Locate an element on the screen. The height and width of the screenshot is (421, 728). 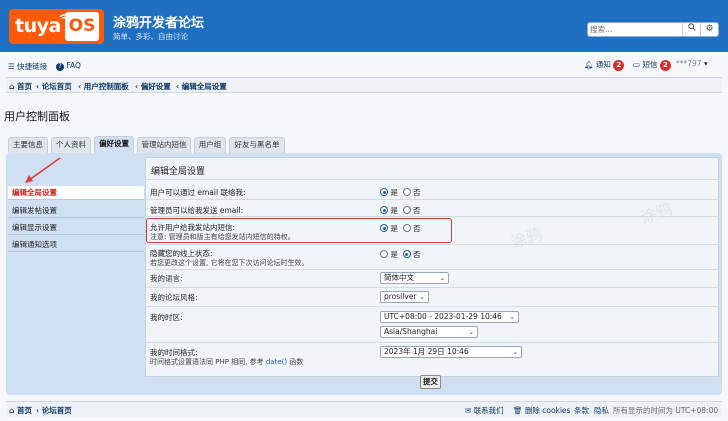
terms-link: 条款 is located at coordinates (581, 410).